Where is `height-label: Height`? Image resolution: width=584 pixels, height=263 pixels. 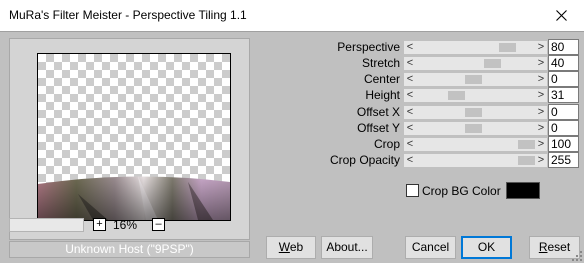 height-label: Height is located at coordinates (382, 95).